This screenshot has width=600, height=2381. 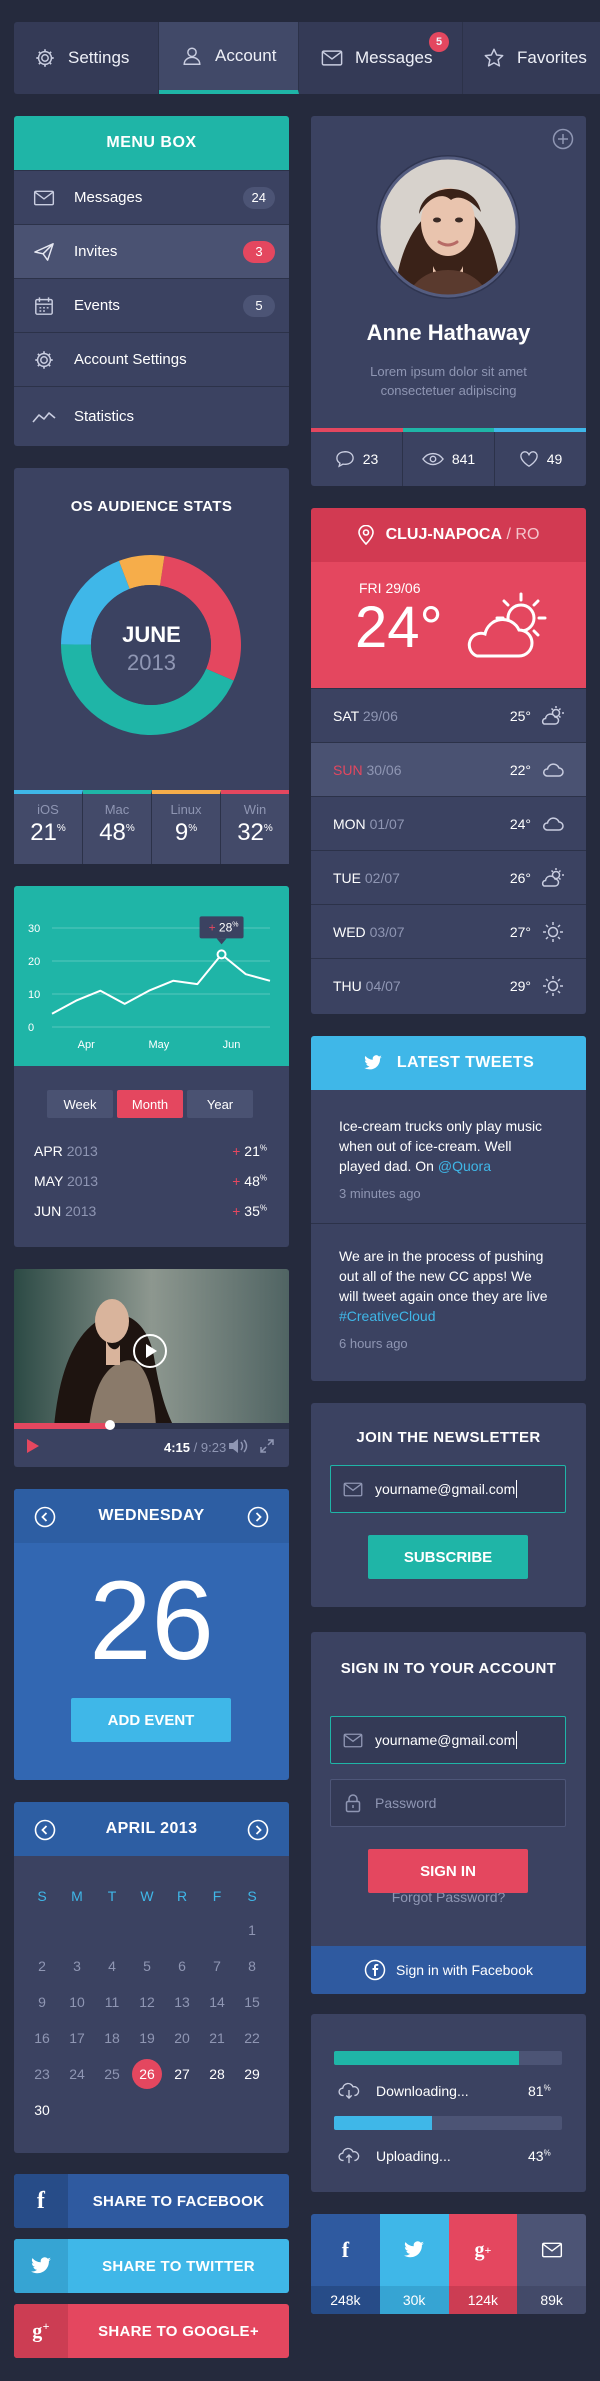 I want to click on calendar-day: 27, so click(x=182, y=2074).